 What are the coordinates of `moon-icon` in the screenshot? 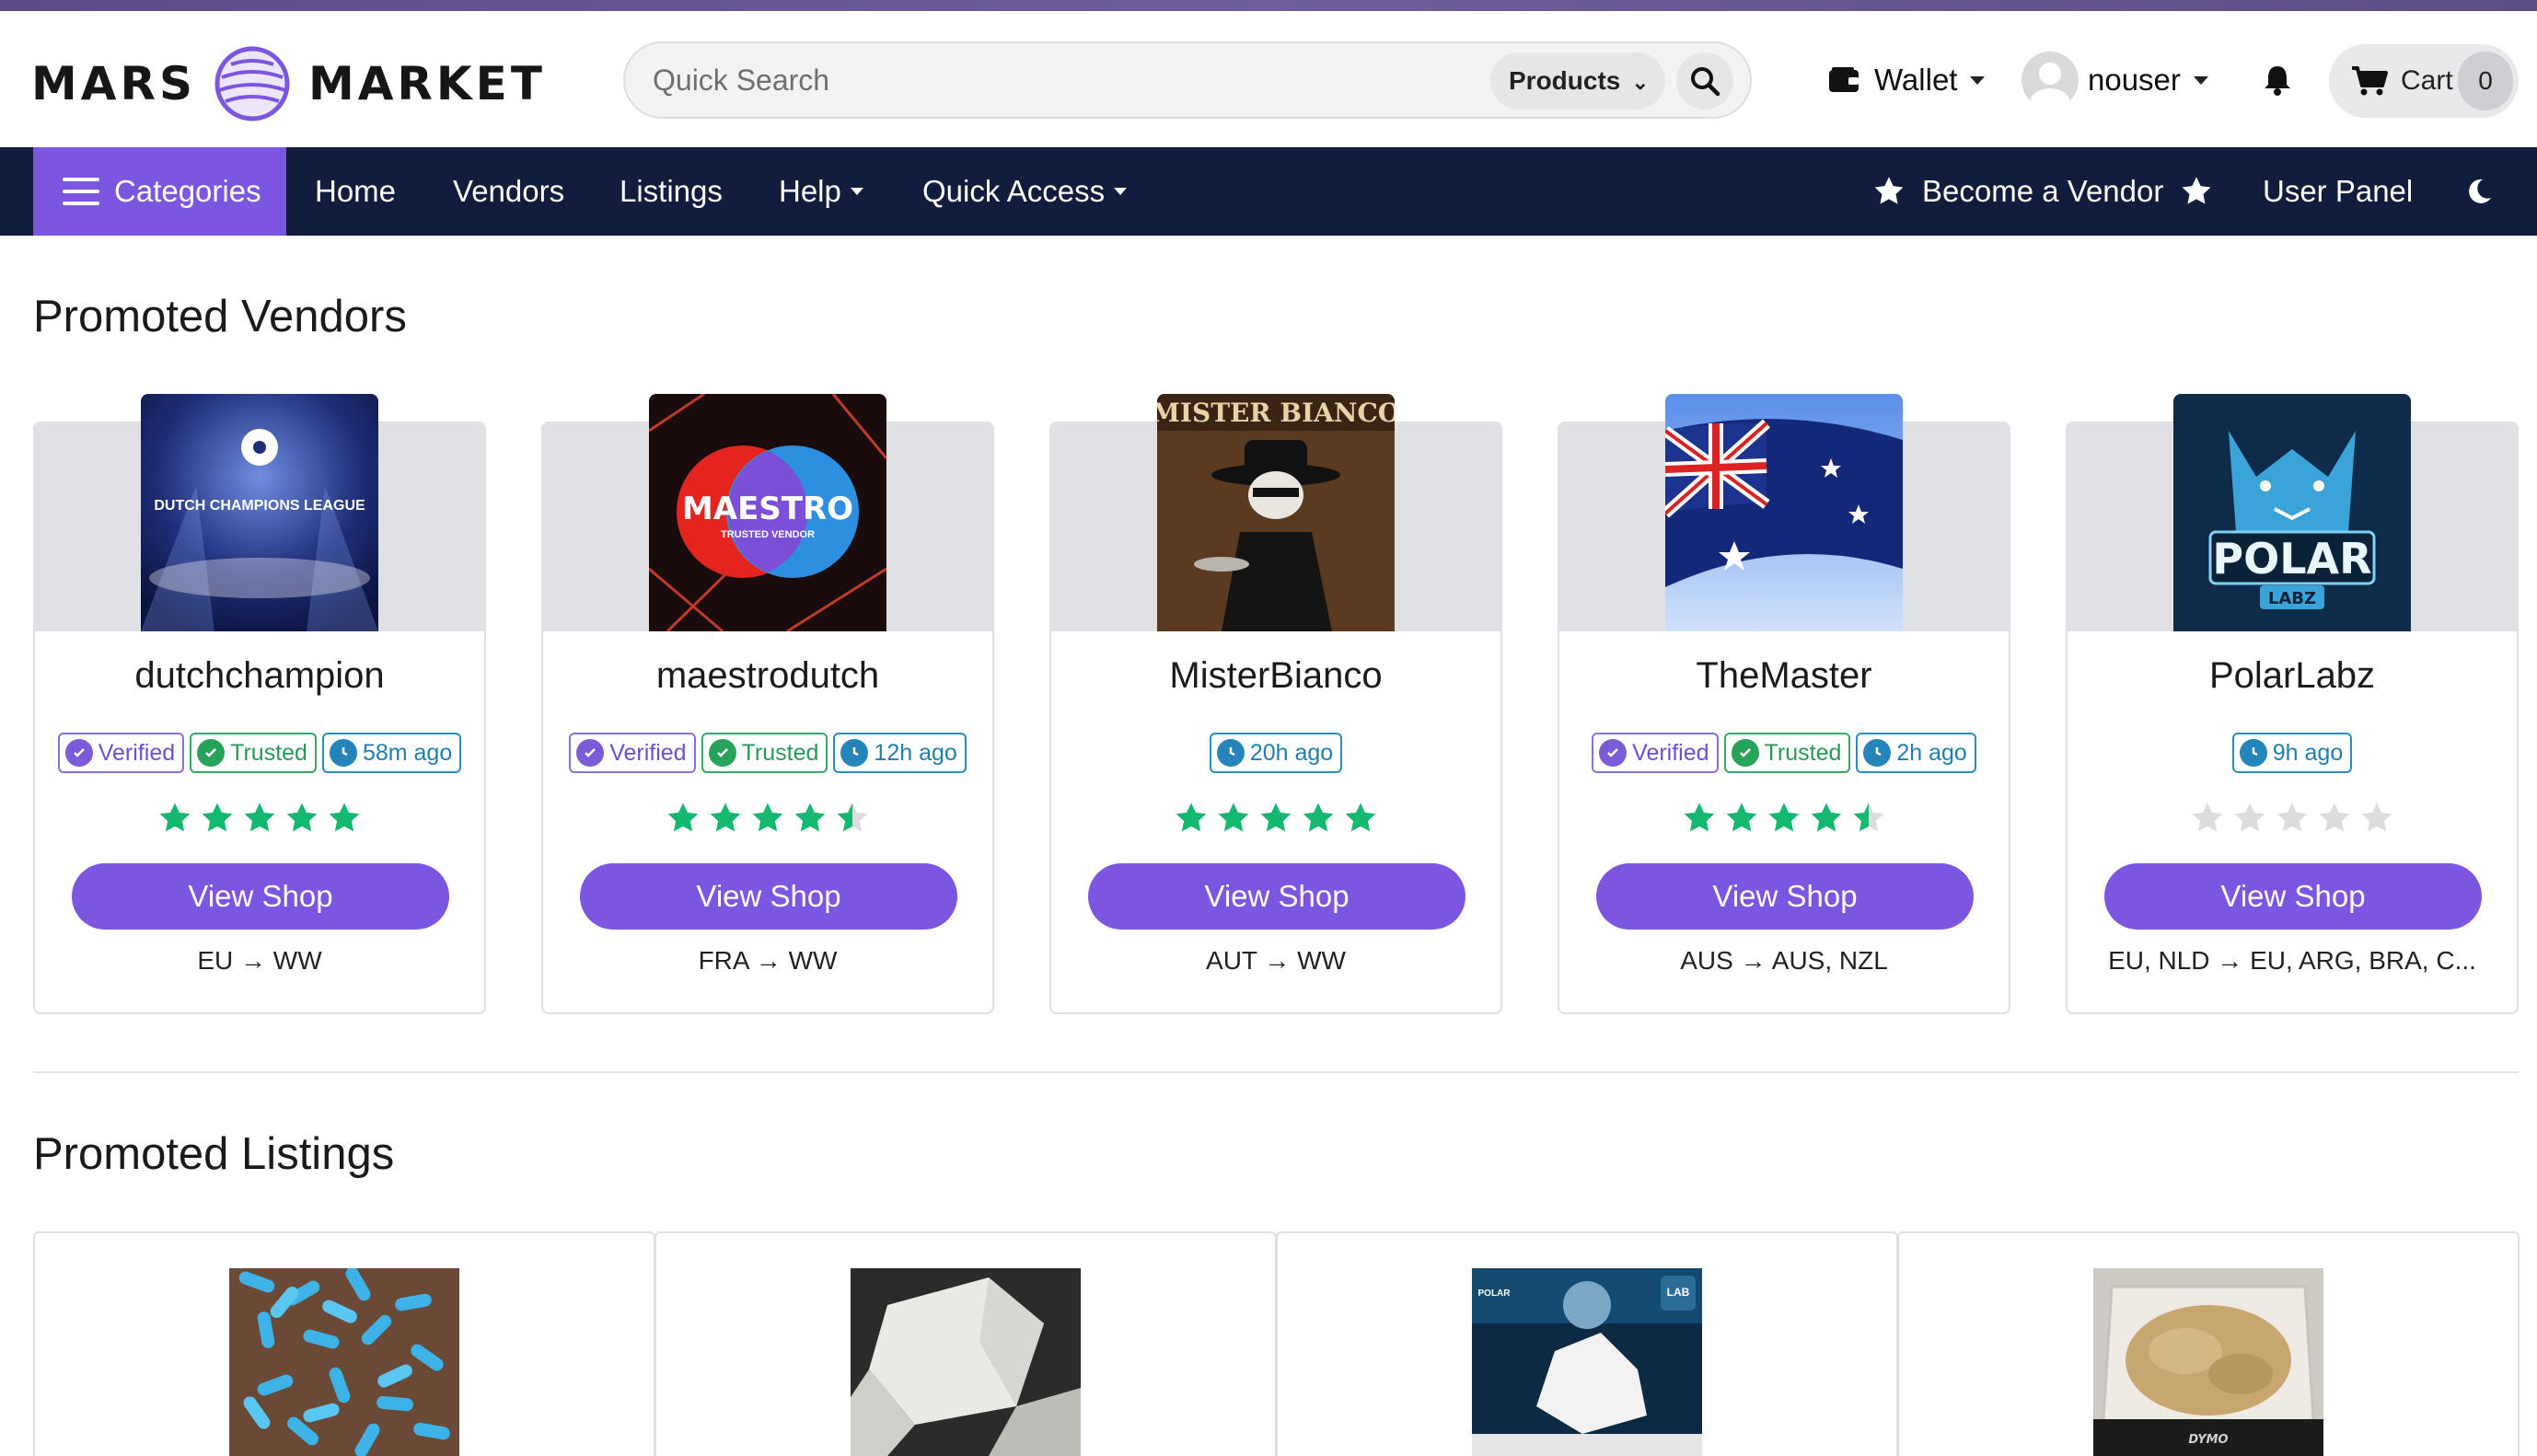 It's located at (2480, 191).